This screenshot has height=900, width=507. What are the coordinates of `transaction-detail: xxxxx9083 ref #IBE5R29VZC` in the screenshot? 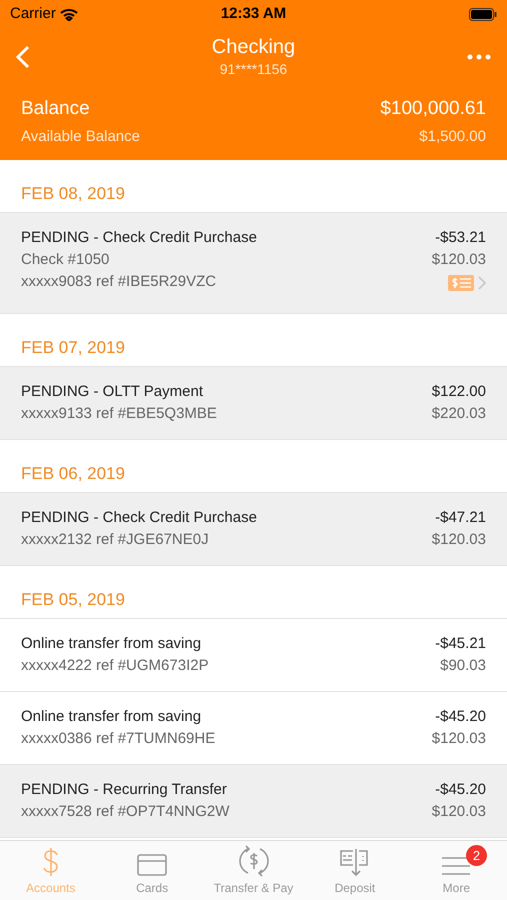 It's located at (119, 282).